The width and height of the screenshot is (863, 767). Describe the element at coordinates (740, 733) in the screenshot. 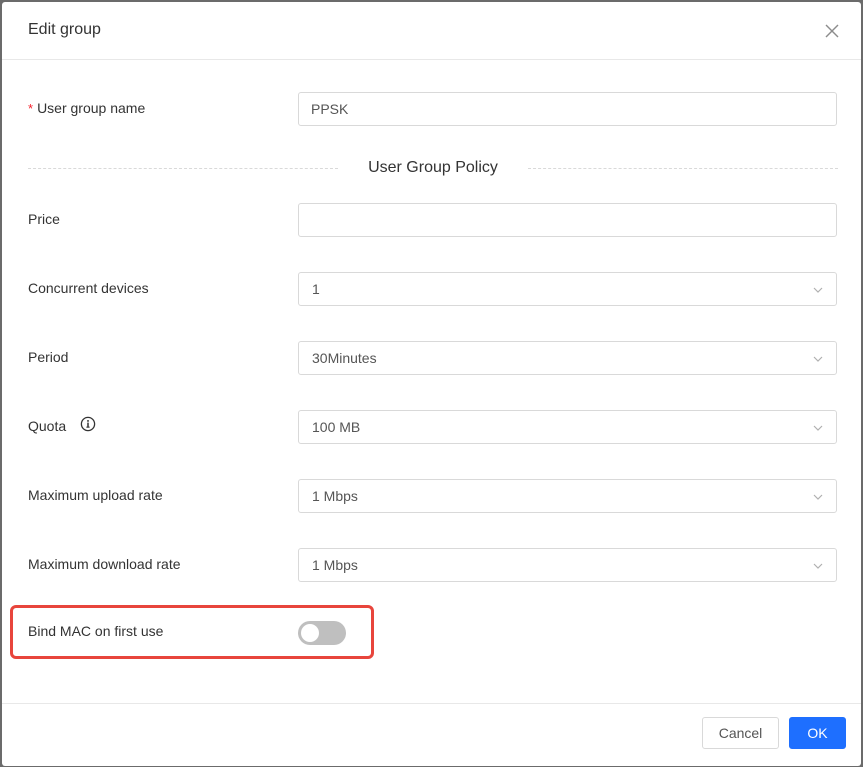

I see `cancel-button: Cancel` at that location.